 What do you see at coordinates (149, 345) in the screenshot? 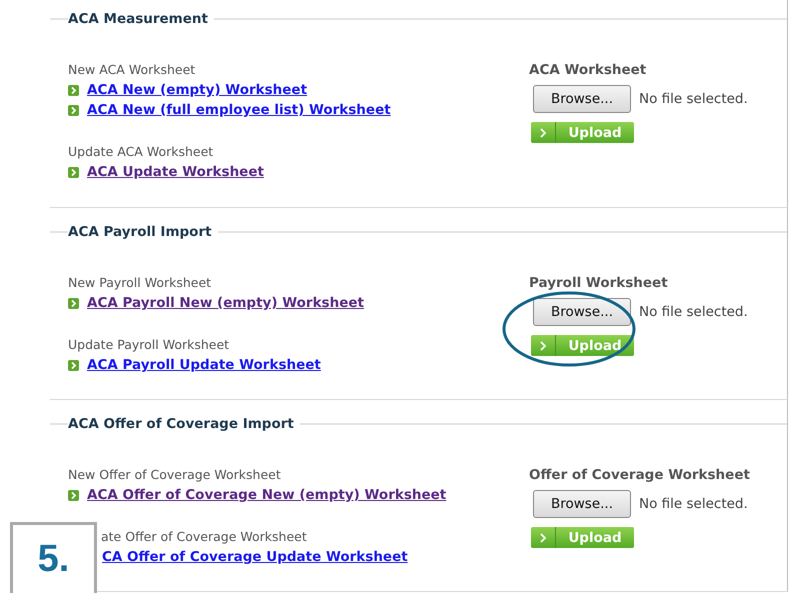
I see `group-label: Update Payroll Worksheet` at bounding box center [149, 345].